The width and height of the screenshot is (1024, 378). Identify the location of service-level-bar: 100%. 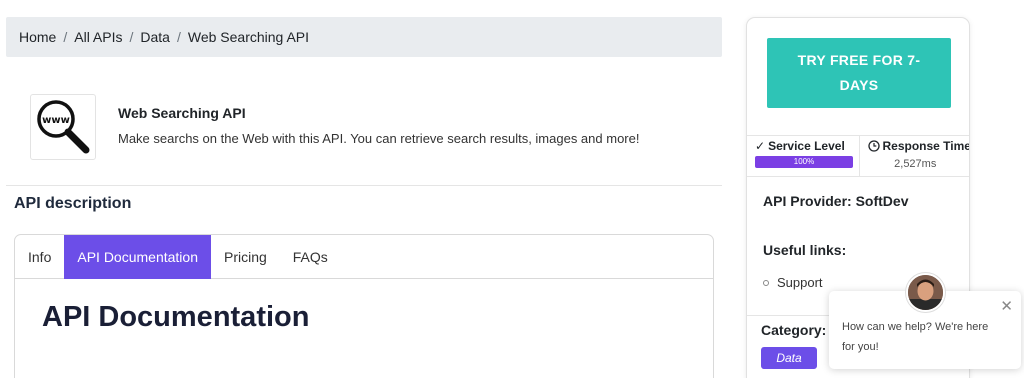
(804, 162).